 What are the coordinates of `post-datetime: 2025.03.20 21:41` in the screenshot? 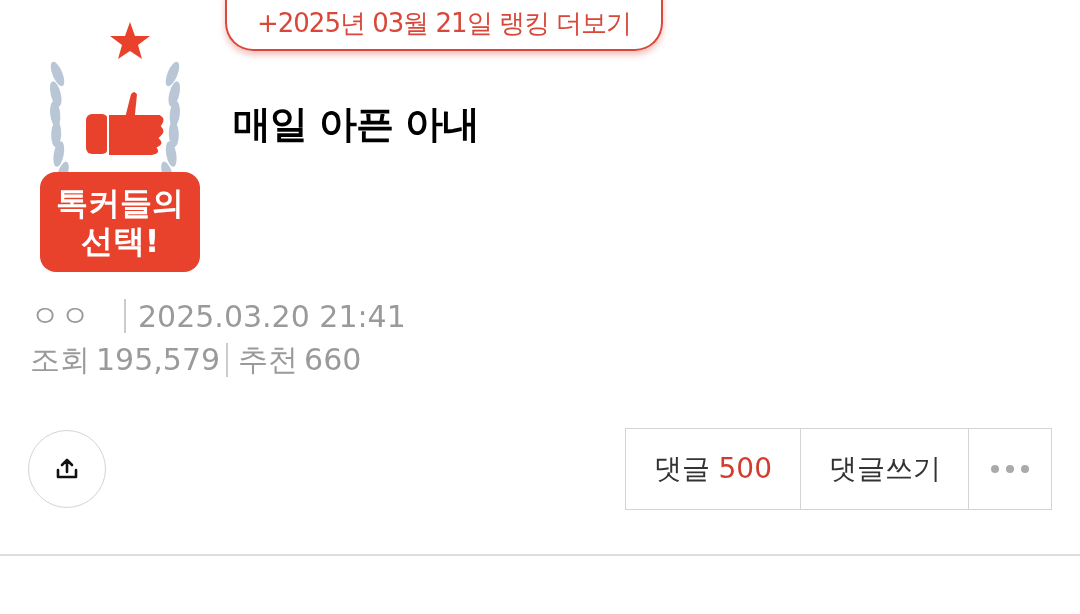 It's located at (272, 316).